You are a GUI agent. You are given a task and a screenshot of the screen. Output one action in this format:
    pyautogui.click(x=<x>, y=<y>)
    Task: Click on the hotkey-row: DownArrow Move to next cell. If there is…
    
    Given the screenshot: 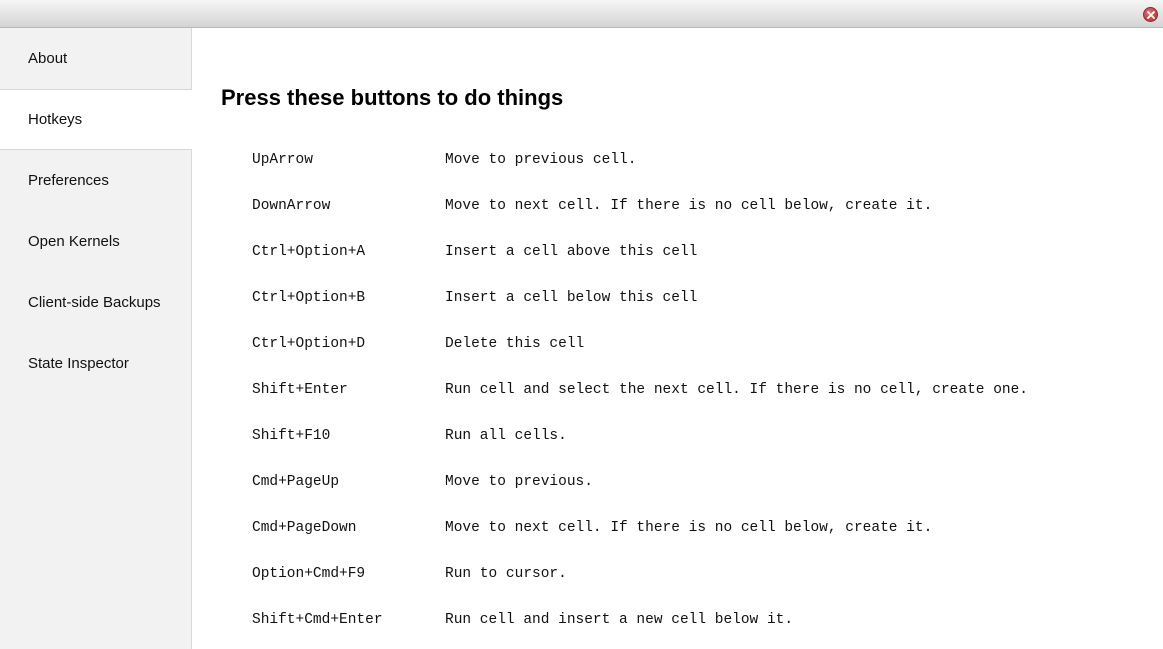 What is the action you would take?
    pyautogui.click(x=640, y=221)
    